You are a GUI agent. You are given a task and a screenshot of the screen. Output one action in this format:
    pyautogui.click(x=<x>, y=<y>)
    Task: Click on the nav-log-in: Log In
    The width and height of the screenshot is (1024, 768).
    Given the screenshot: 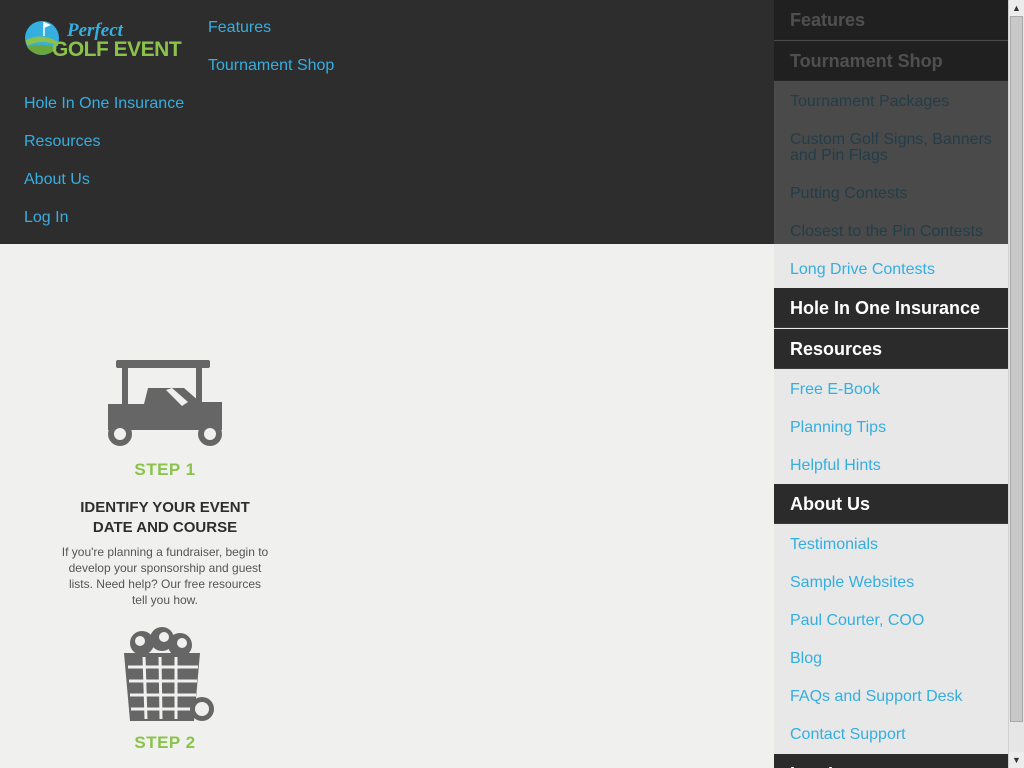 What is the action you would take?
    pyautogui.click(x=46, y=218)
    